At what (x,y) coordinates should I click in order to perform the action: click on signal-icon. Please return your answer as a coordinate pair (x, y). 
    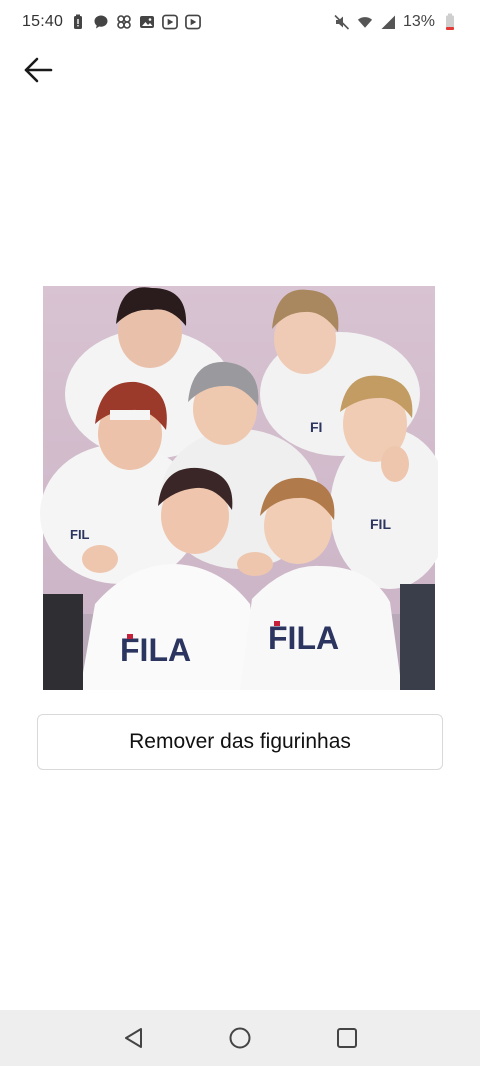
    Looking at the image, I should click on (388, 22).